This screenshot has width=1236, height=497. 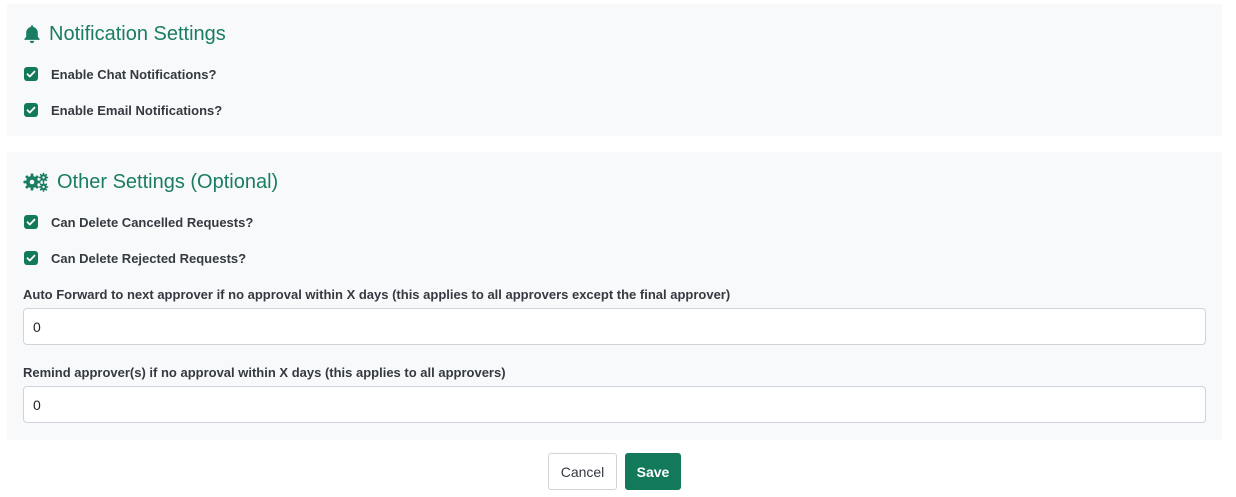 I want to click on auto-forward-days-input, so click(x=614, y=326).